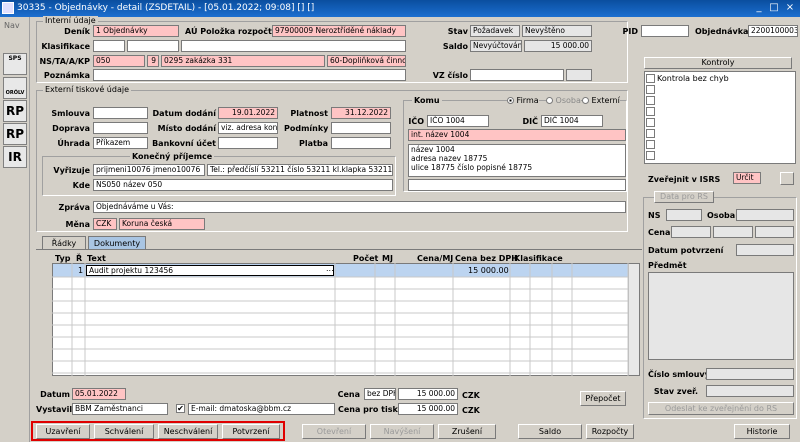 This screenshot has height=442, width=800. What do you see at coordinates (339, 31) in the screenshot?
I see `polozka-field: 97900009 Neroztříděné náklady` at bounding box center [339, 31].